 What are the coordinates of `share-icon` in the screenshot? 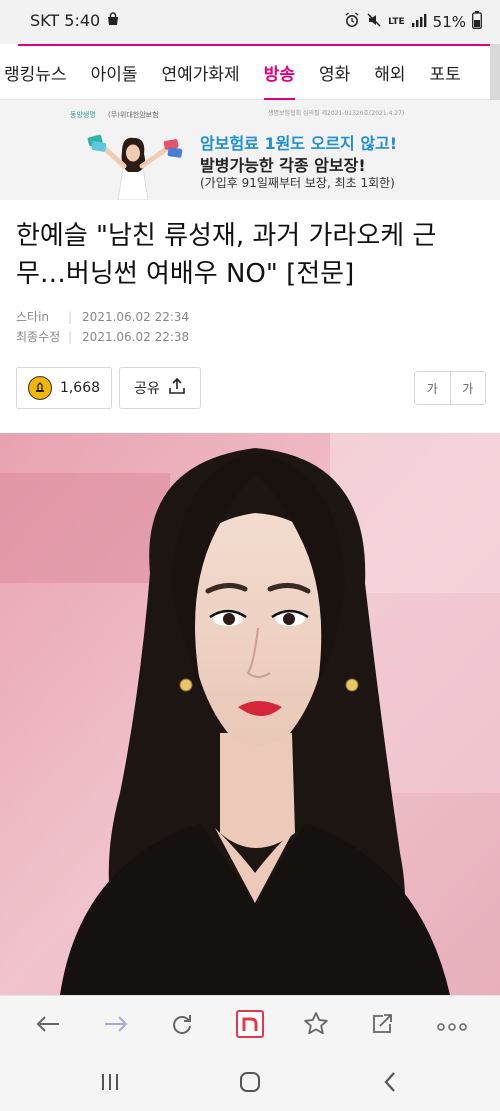 It's located at (382, 1026).